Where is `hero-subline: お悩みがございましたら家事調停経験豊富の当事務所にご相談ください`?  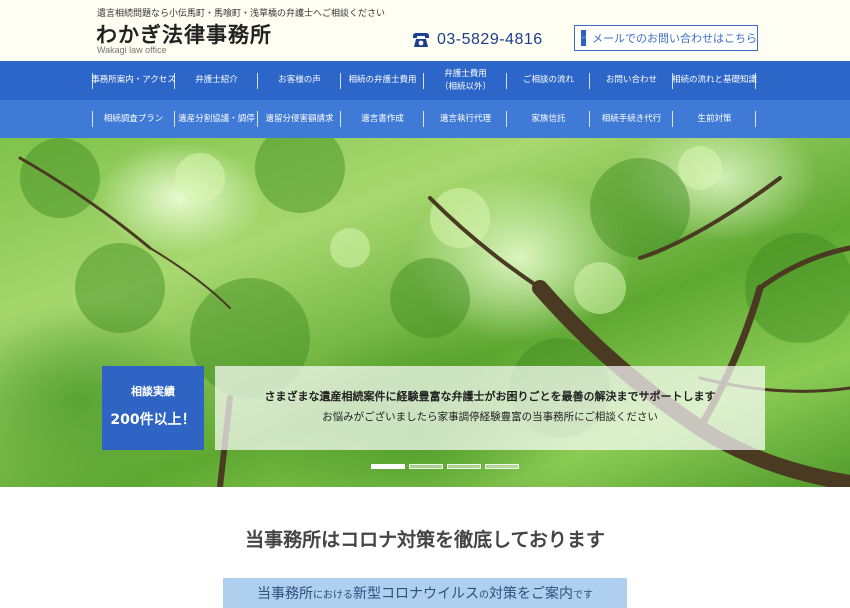 hero-subline: お悩みがございましたら家事調停経験豊富の当事務所にご相談ください is located at coordinates (490, 417).